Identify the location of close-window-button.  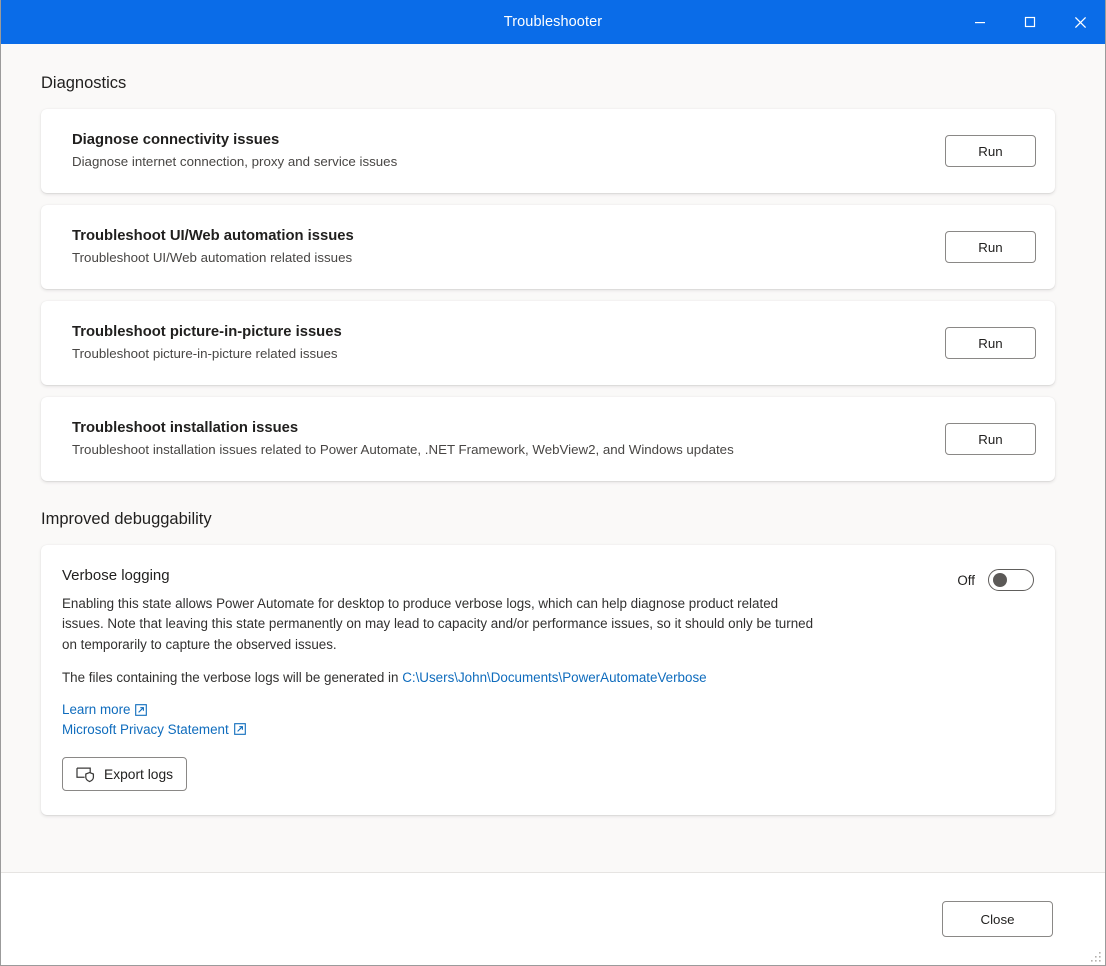
(1080, 22).